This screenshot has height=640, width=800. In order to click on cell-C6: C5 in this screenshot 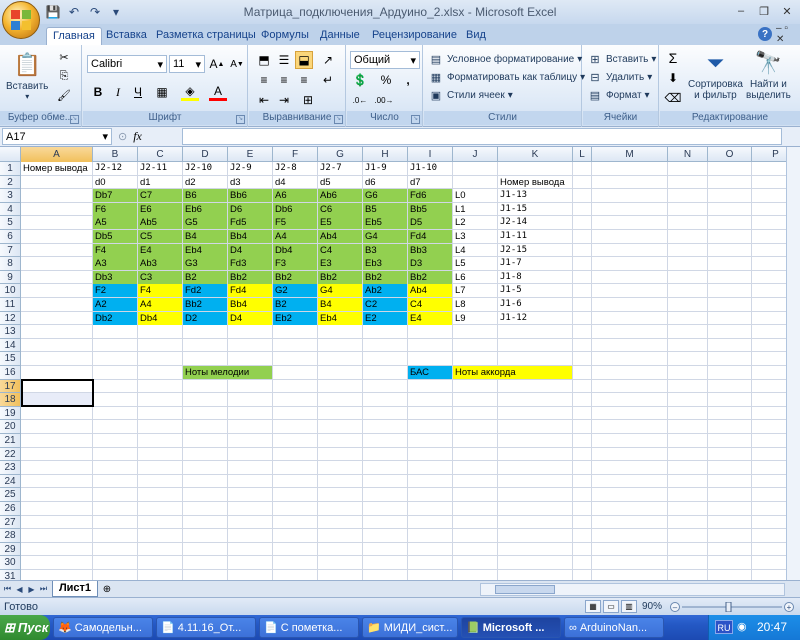, I will do `click(160, 236)`.